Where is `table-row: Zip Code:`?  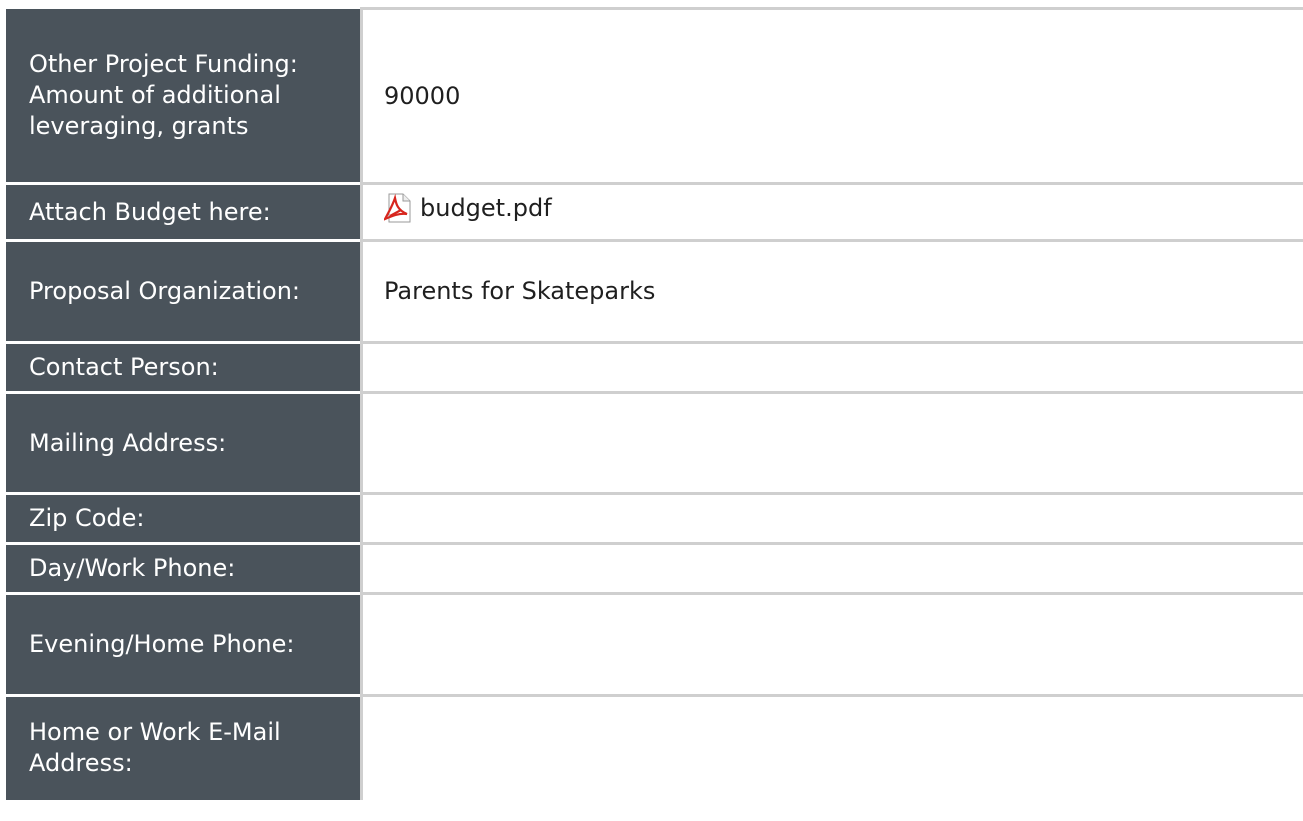 table-row: Zip Code: is located at coordinates (654, 518).